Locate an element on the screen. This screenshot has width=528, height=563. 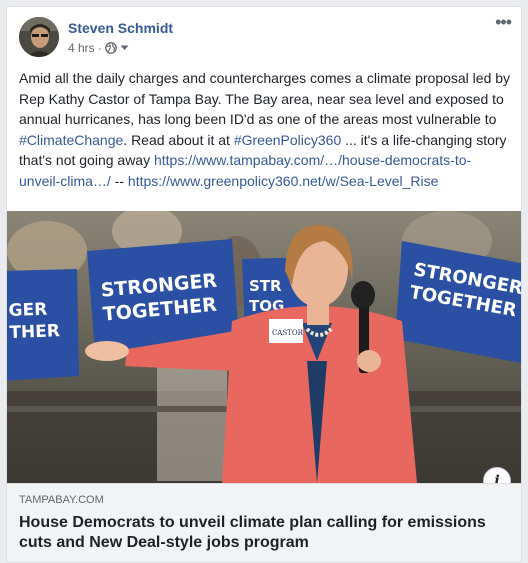
post-meta: 4 hrs · is located at coordinates (98, 48).